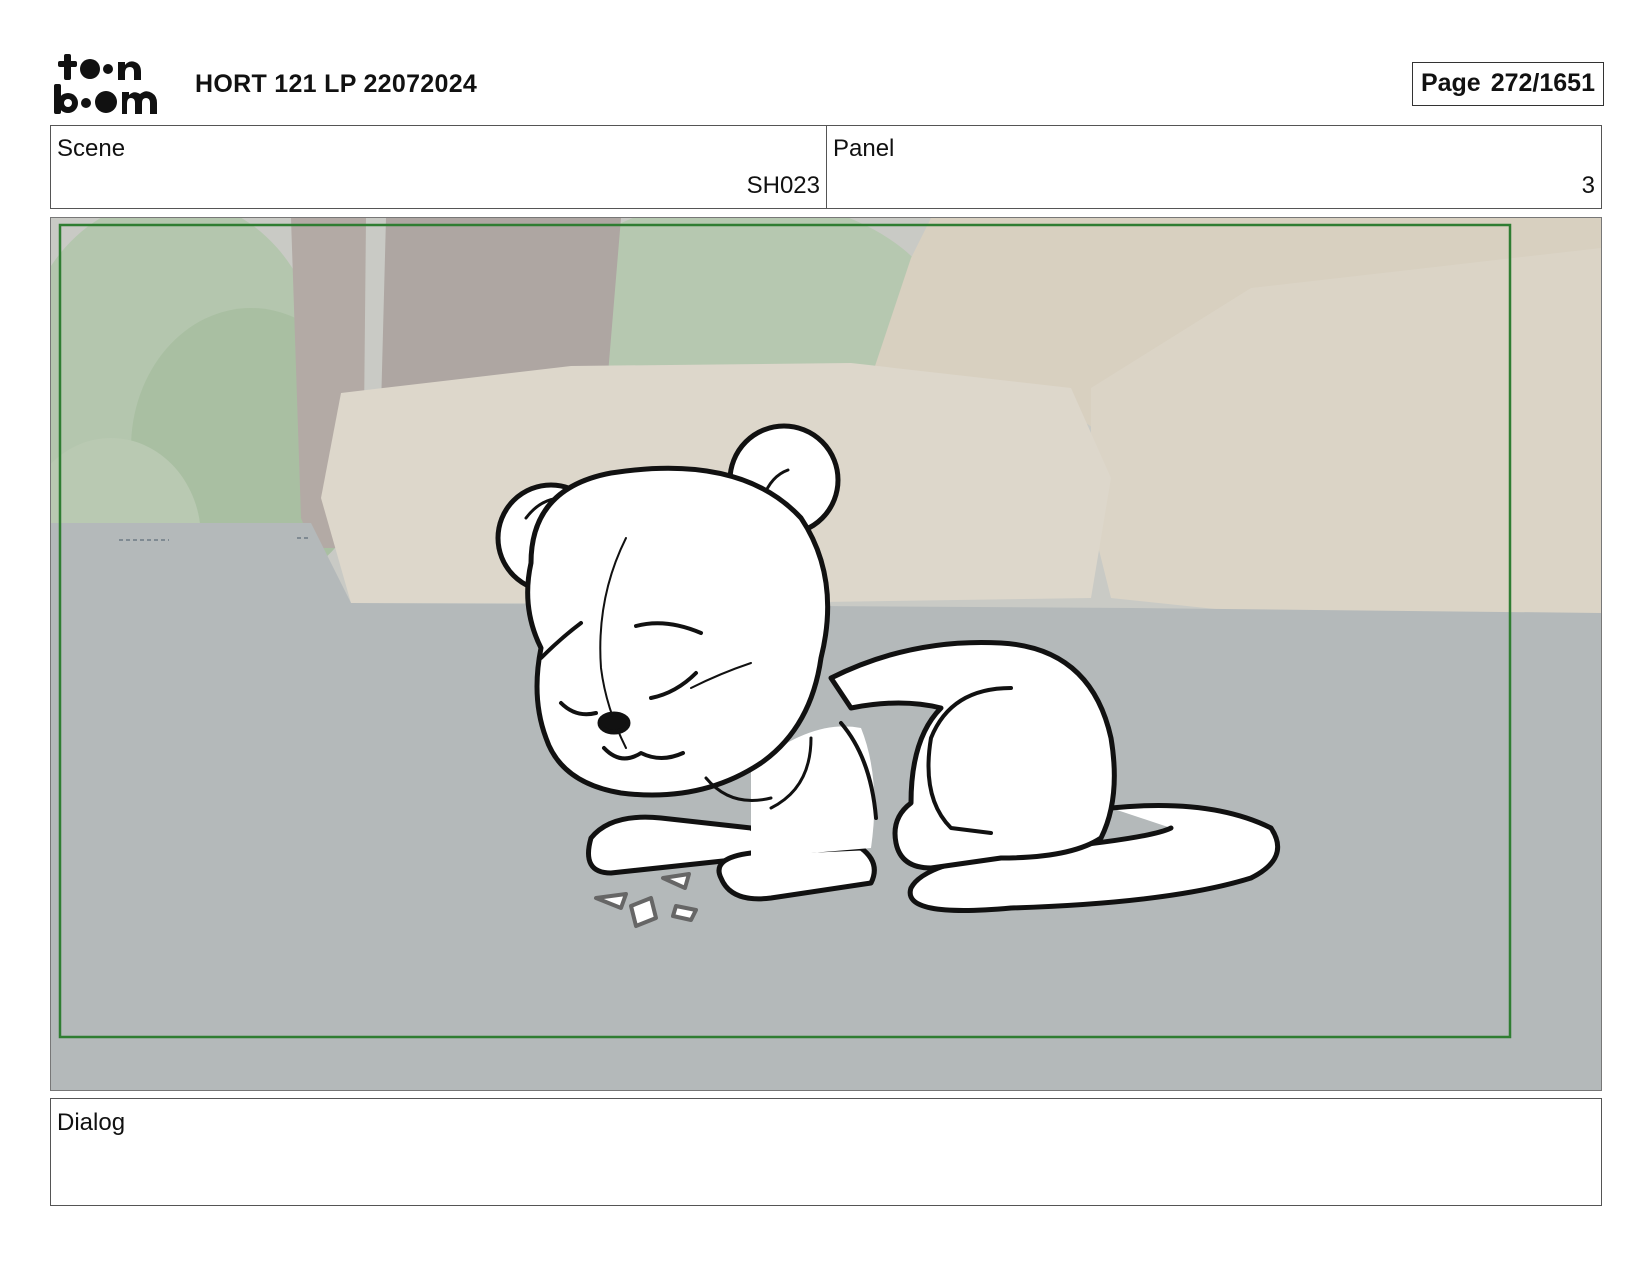  Describe the element at coordinates (864, 148) in the screenshot. I see `panel-label: Panel` at that location.